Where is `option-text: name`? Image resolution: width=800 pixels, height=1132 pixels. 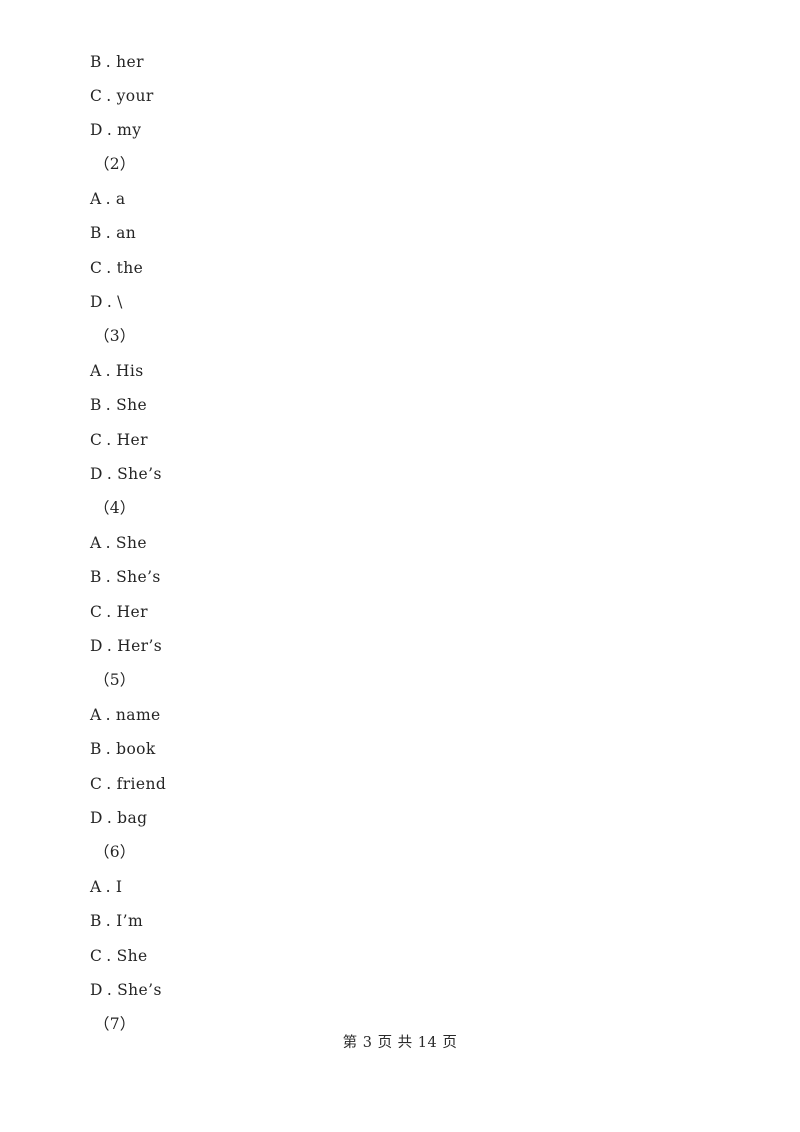 option-text: name is located at coordinates (138, 715).